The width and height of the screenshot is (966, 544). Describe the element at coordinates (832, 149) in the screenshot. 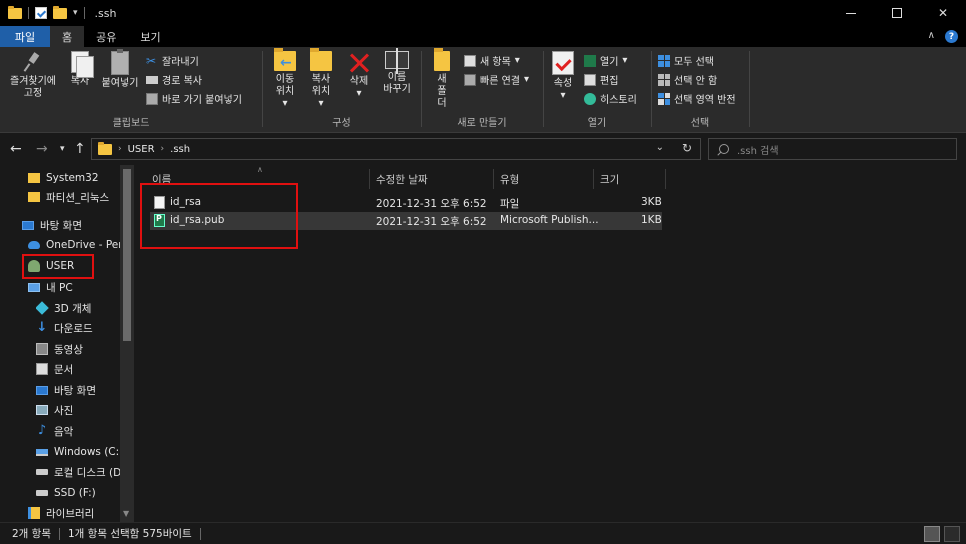

I see `search-input: .ssh 검색` at that location.